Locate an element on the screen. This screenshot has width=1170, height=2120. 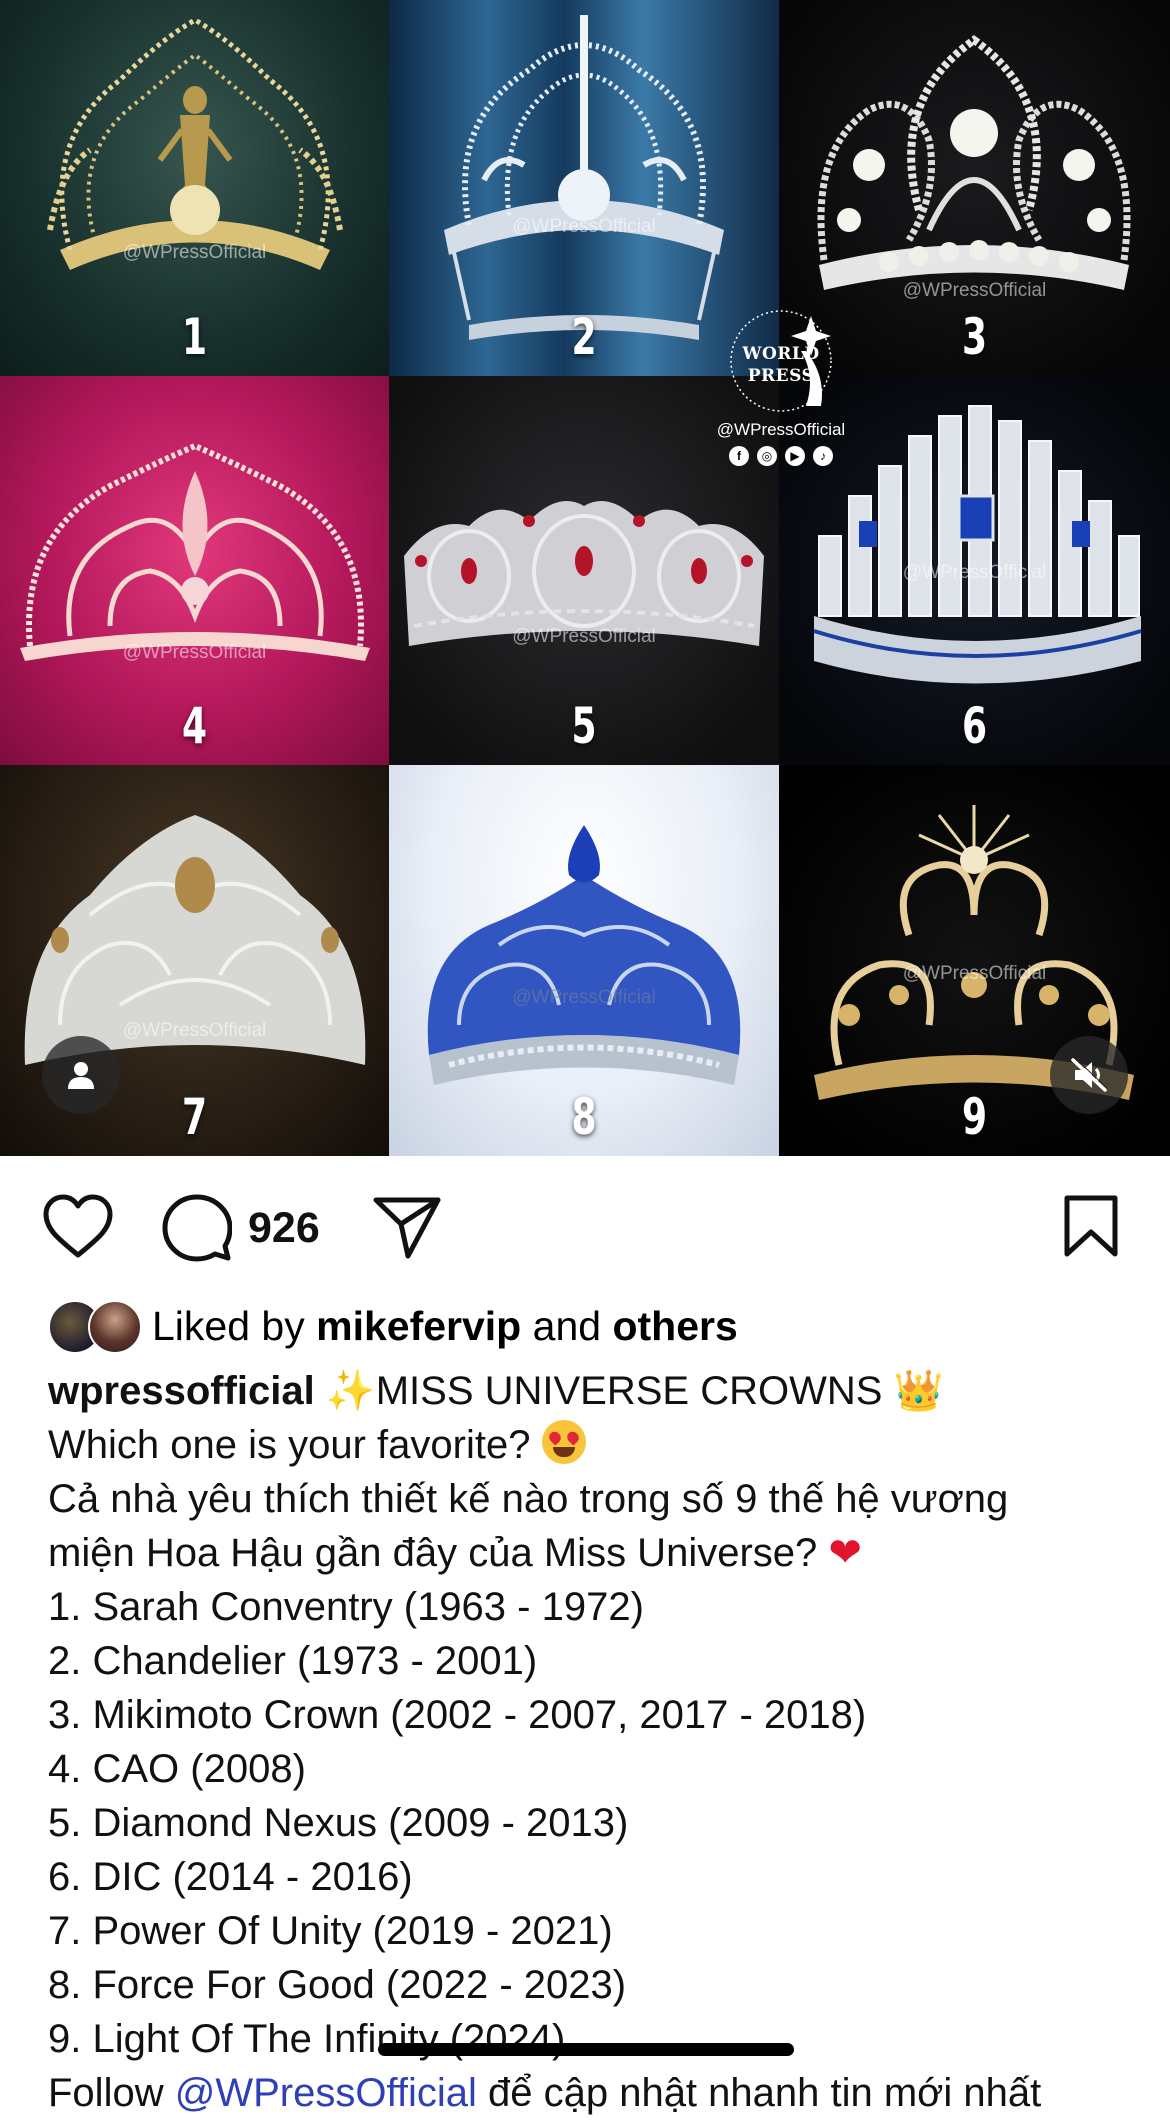
tagged-users-button is located at coordinates (81, 1075).